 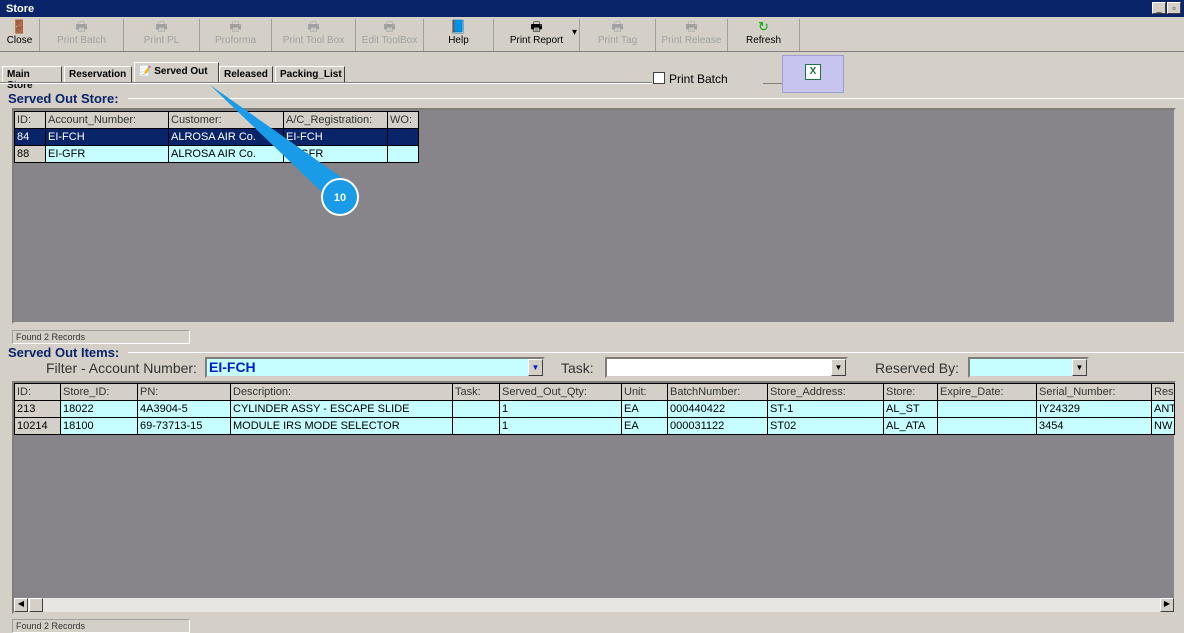 I want to click on callout-annotation: 10, so click(x=284, y=150).